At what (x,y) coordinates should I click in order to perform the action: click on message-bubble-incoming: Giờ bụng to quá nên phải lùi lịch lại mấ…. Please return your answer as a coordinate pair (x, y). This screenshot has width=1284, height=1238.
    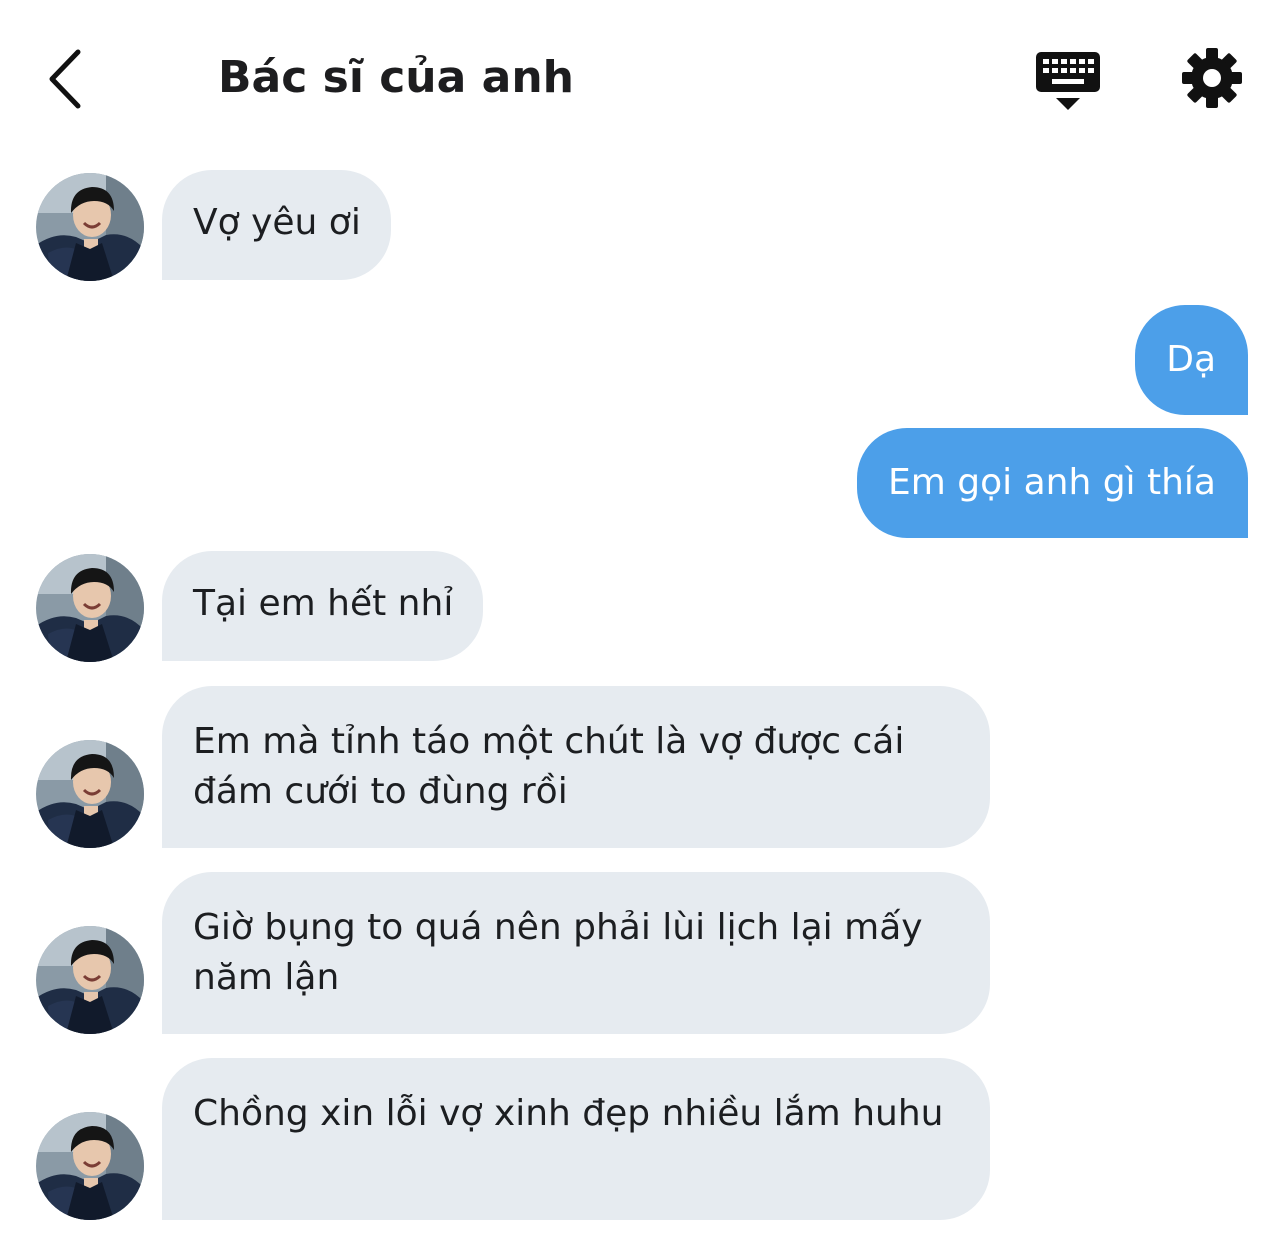
    Looking at the image, I should click on (576, 953).